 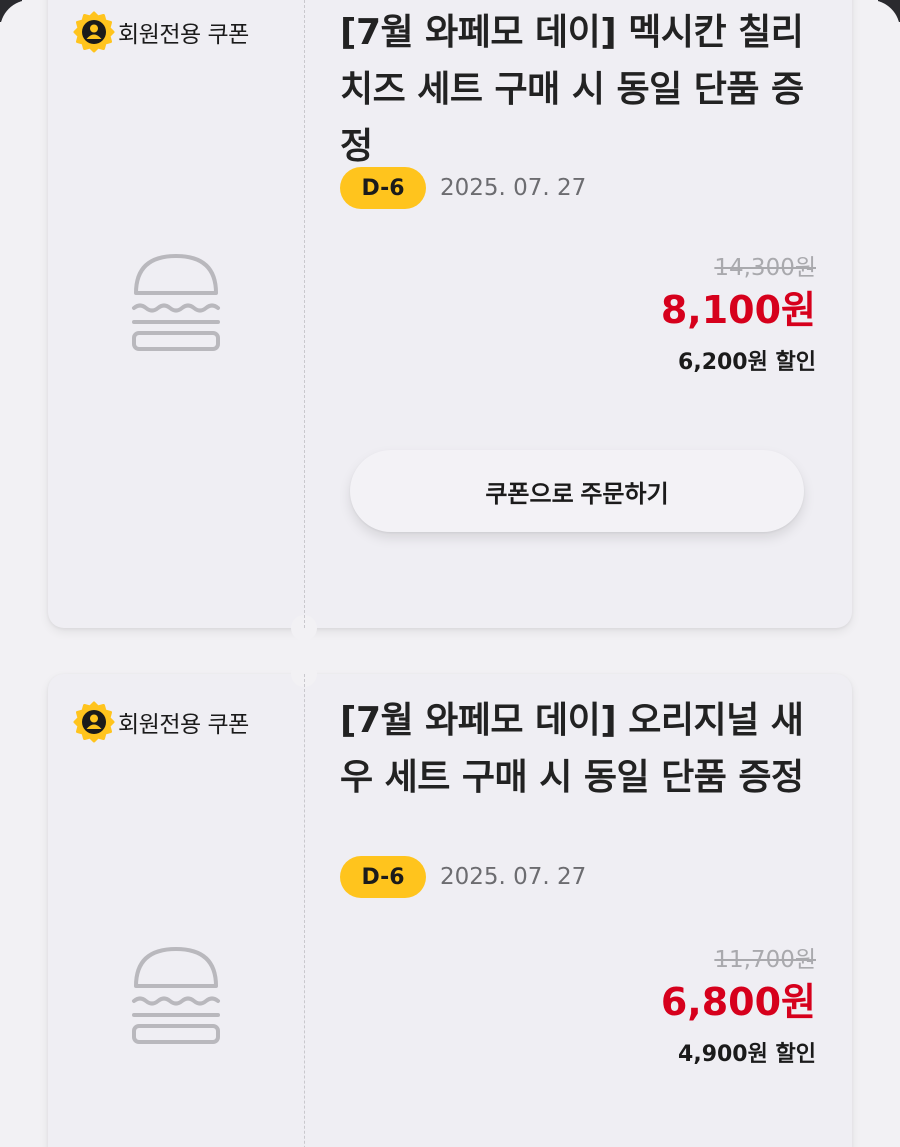 I want to click on screen-edge-right, so click(x=878, y=22).